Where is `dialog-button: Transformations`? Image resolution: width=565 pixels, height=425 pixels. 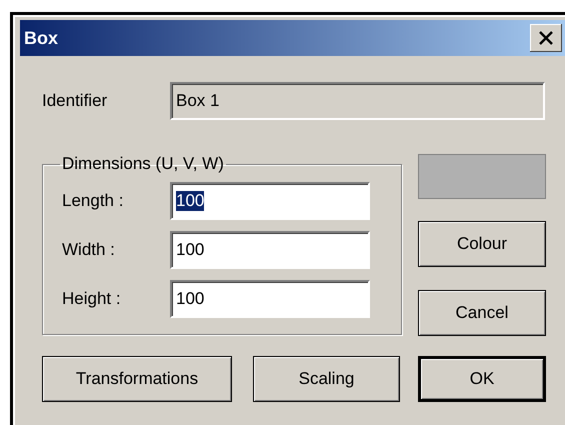 dialog-button: Transformations is located at coordinates (137, 379).